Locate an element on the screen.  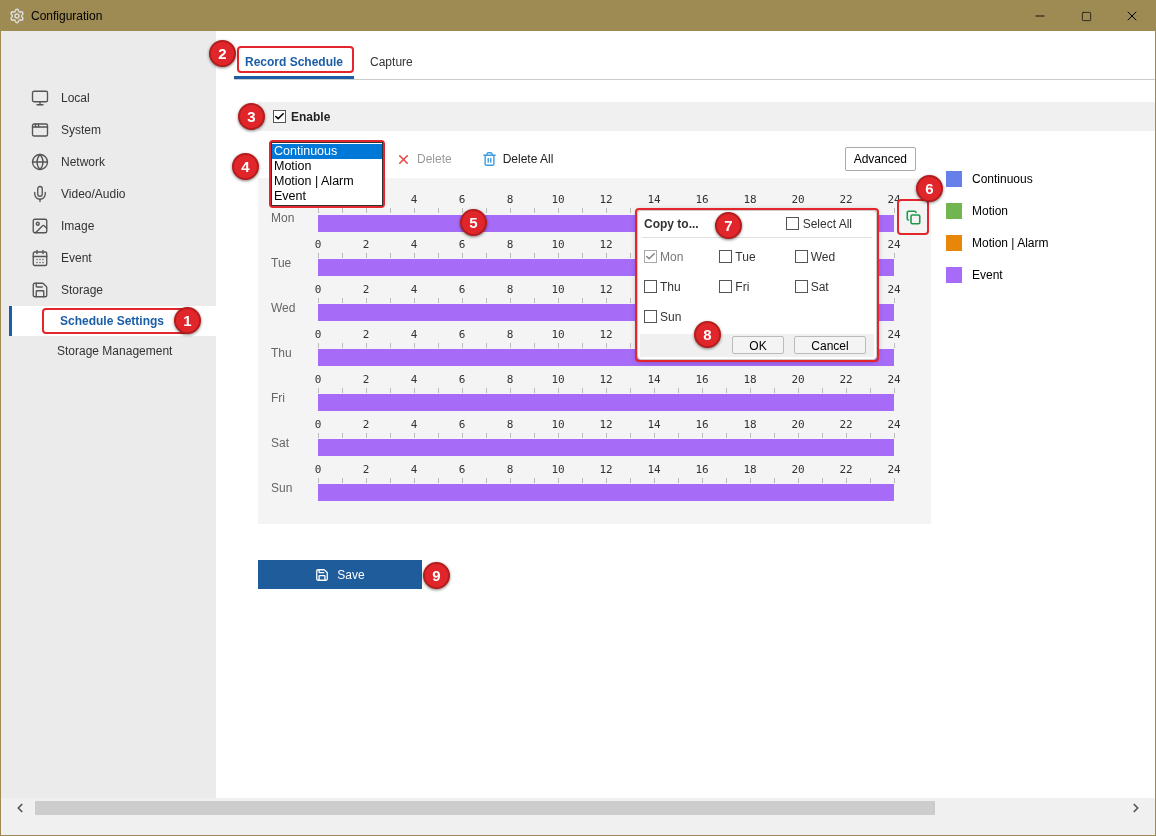
sidebar-item: Event is located at coordinates (108, 258).